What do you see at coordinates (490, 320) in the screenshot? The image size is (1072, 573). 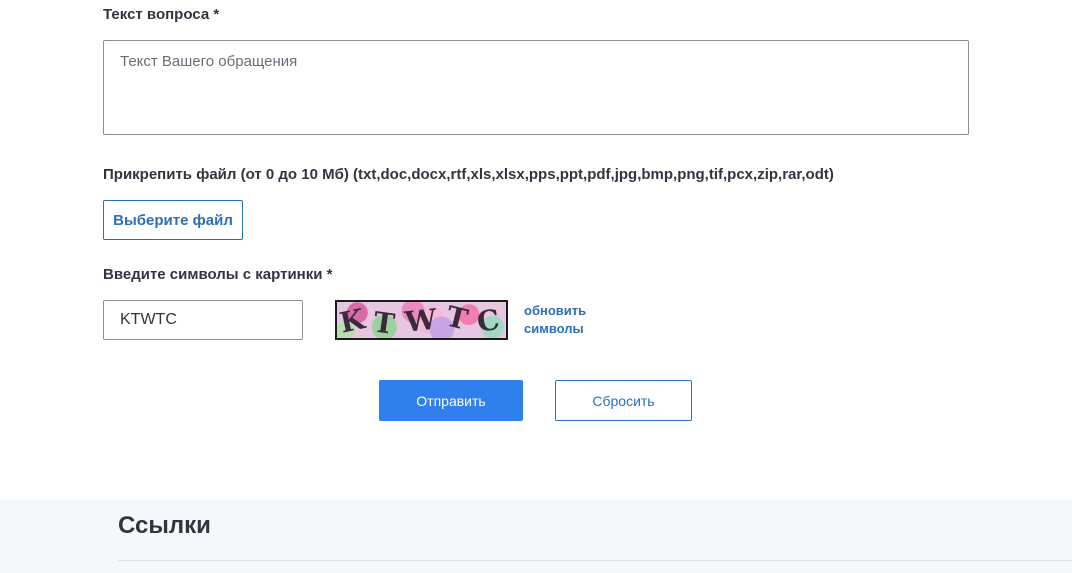 I see `captcha-char: C` at bounding box center [490, 320].